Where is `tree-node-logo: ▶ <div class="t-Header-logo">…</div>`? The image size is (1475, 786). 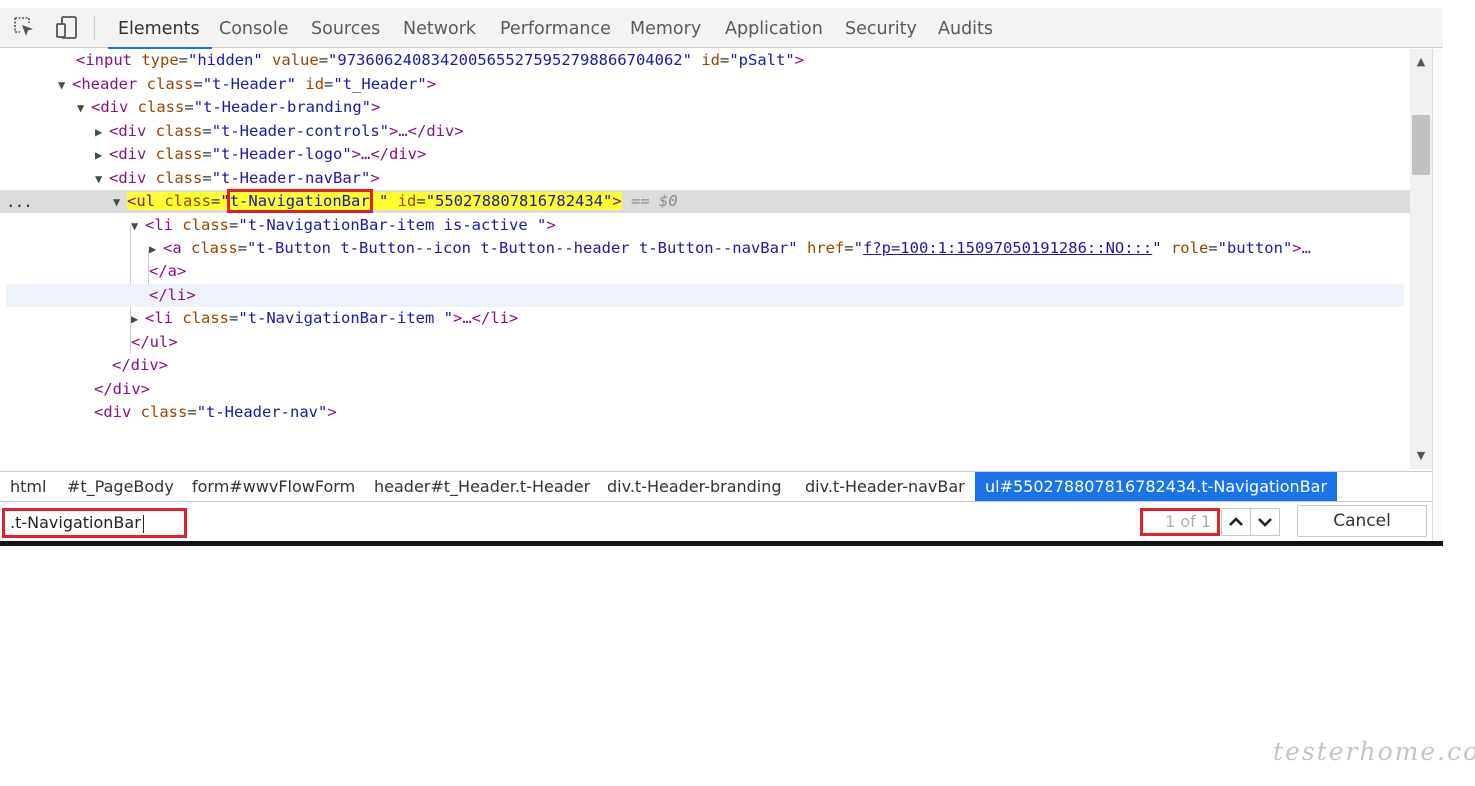 tree-node-logo: ▶ <div class="t-Header-logo">…</div> is located at coordinates (705, 154).